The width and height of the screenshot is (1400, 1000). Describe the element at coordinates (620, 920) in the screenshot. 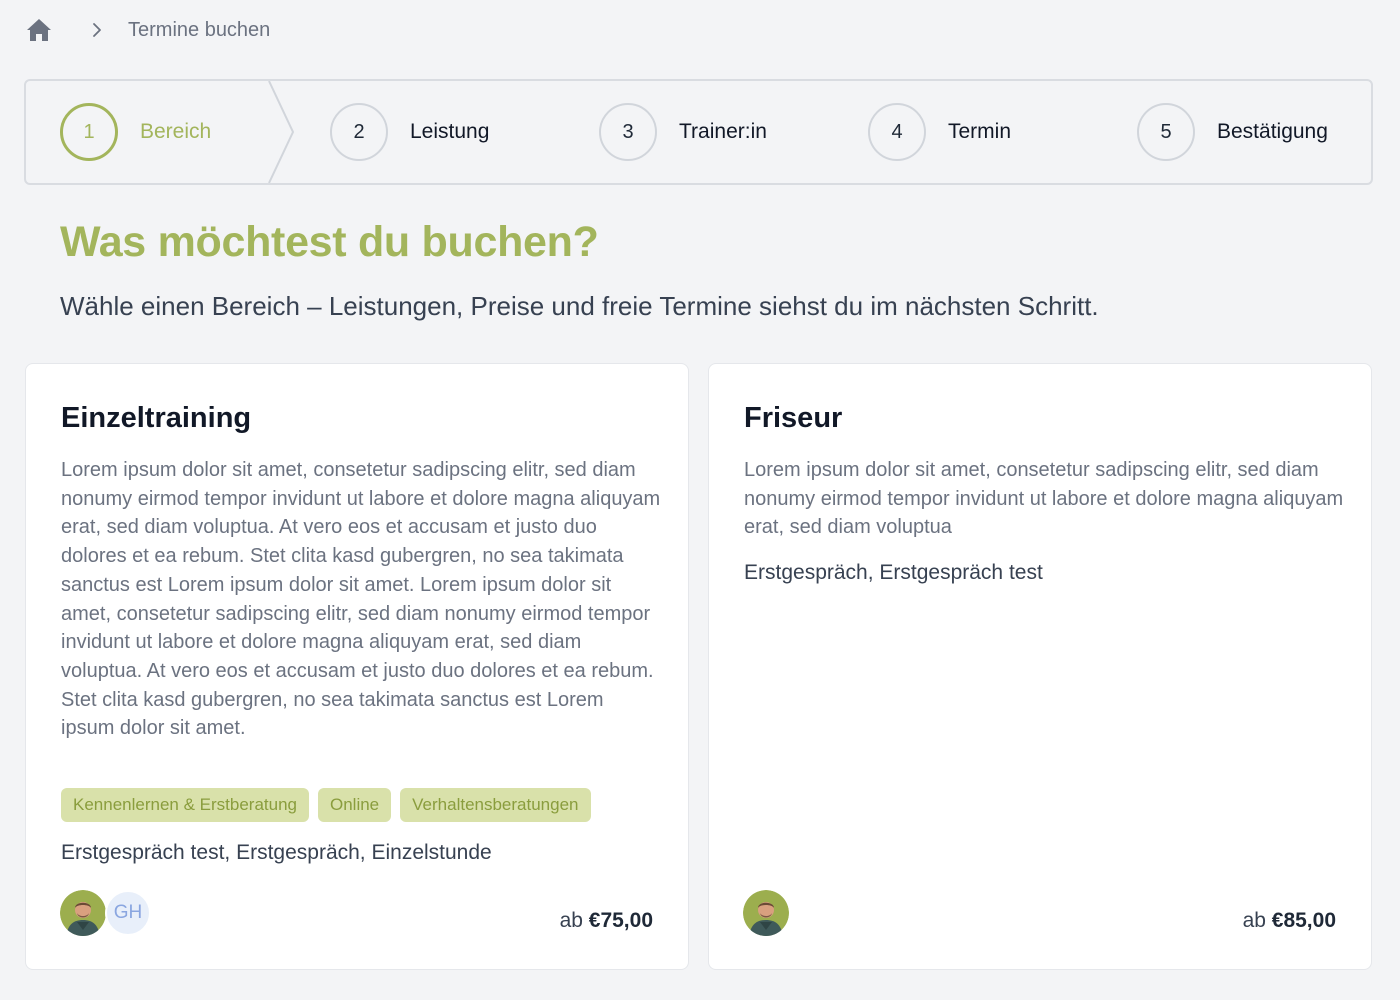

I see `price-amount: €75,00` at that location.